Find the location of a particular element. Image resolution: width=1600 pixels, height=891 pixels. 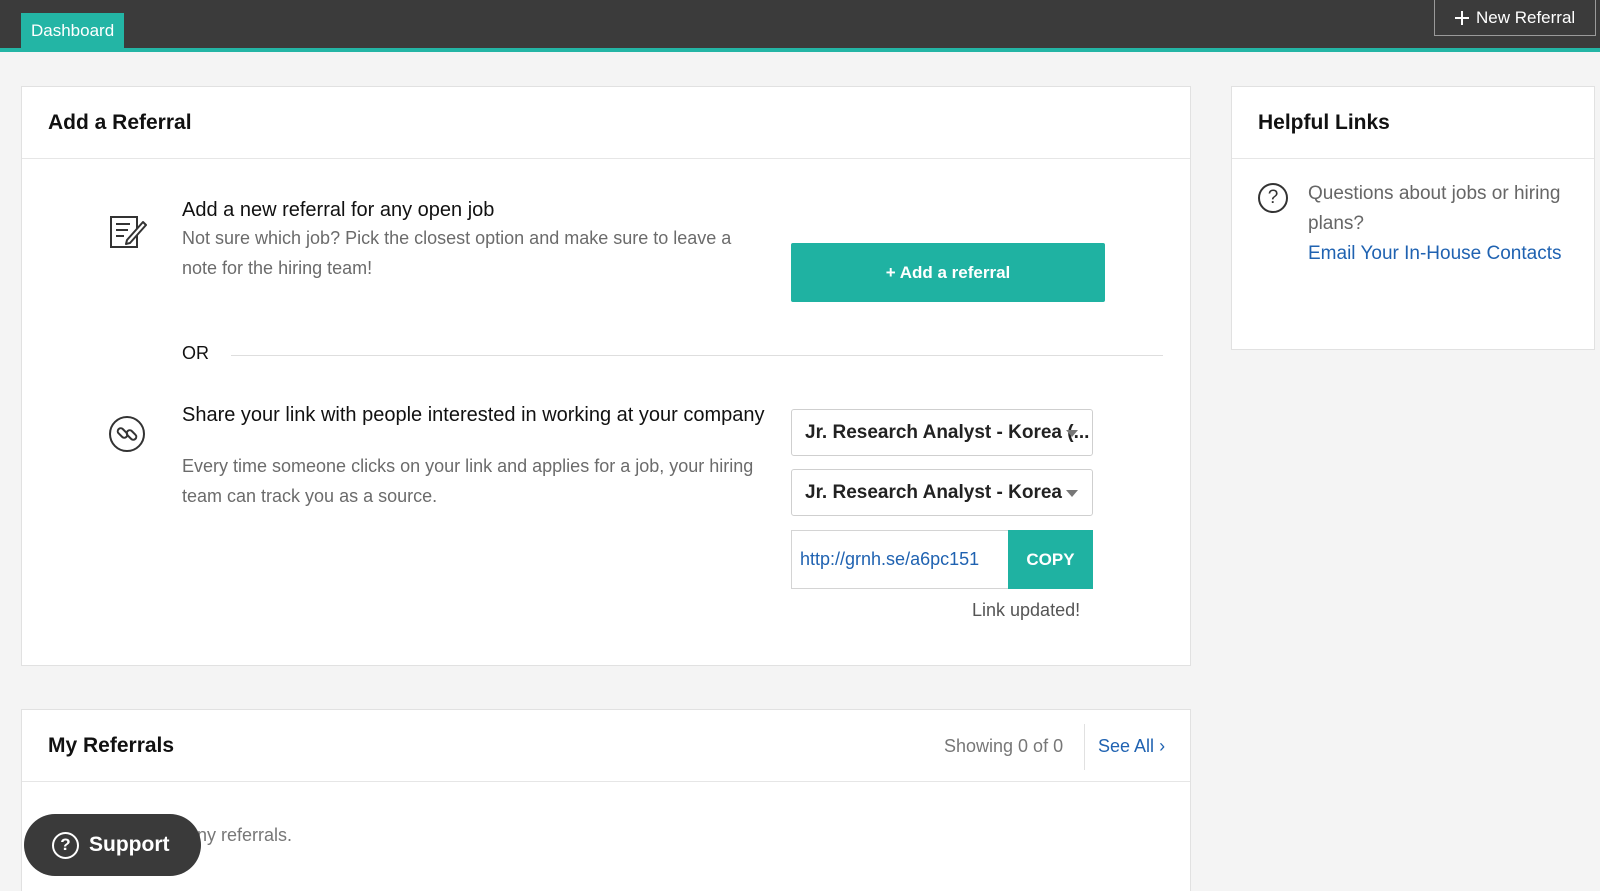

link-icon is located at coordinates (127, 434).